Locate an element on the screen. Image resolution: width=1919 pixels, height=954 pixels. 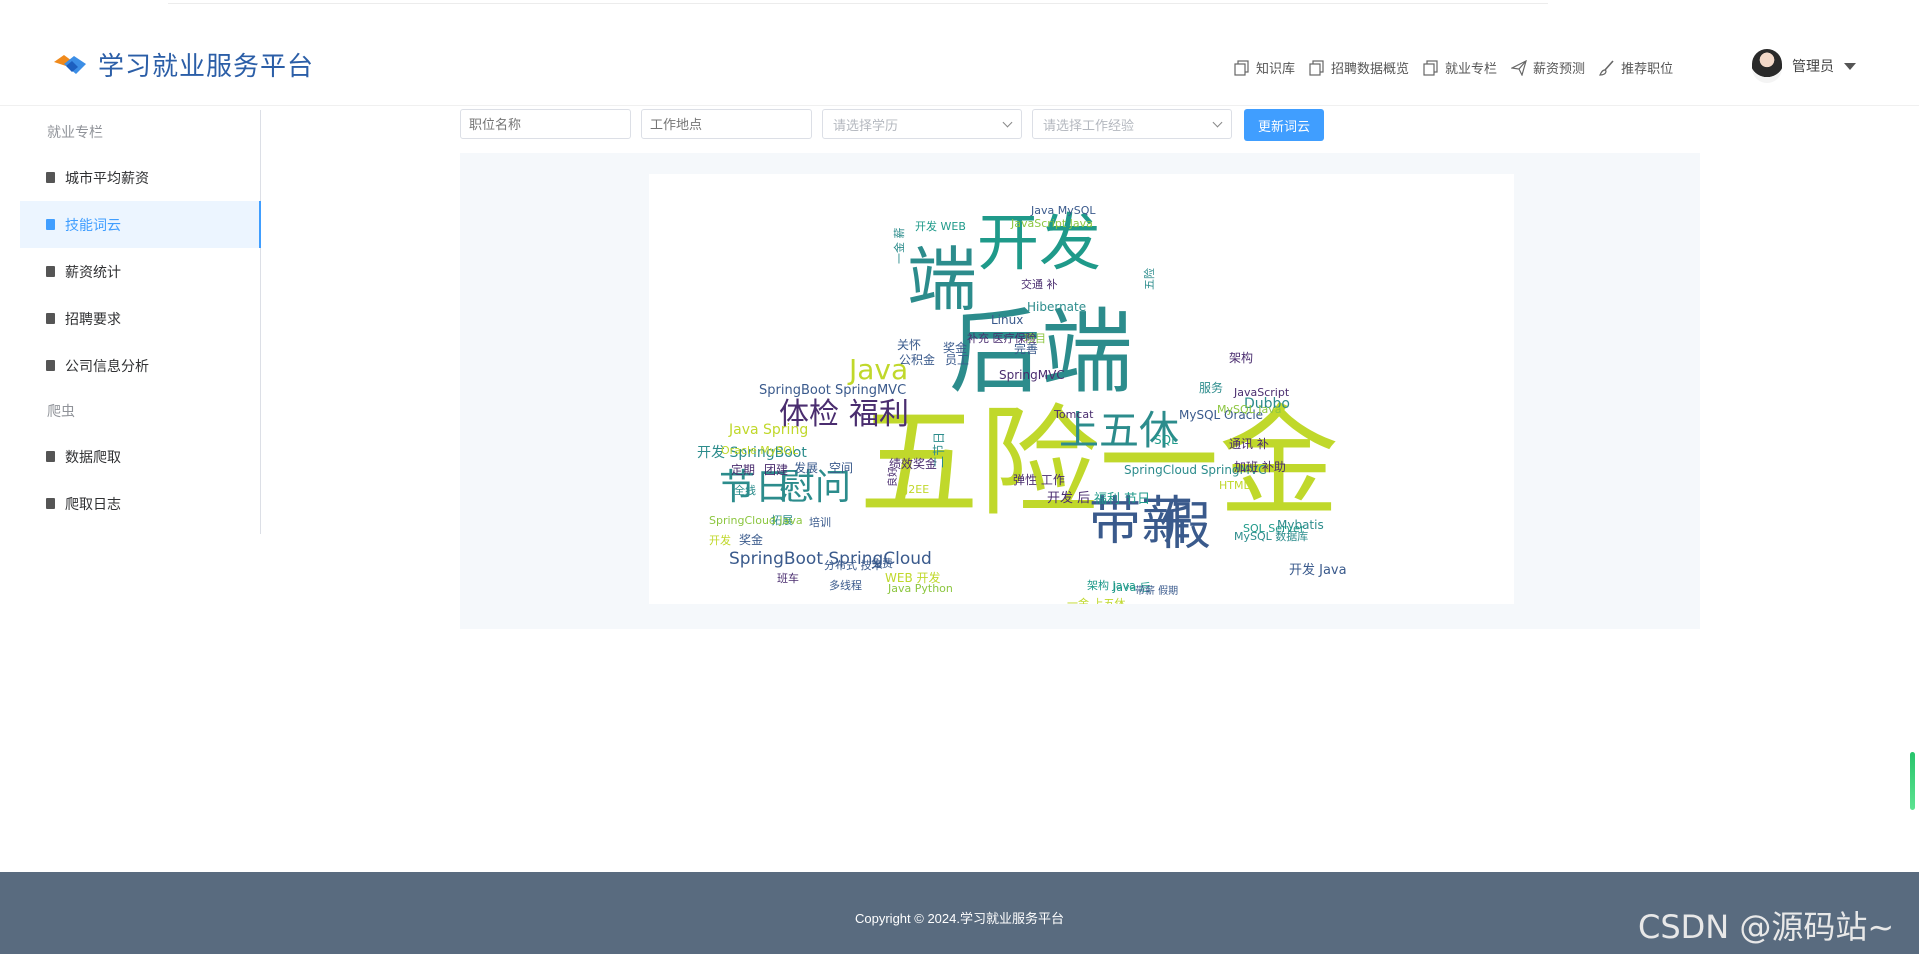
nav-salary-prediction: 薪资预测 is located at coordinates (1548, 67).